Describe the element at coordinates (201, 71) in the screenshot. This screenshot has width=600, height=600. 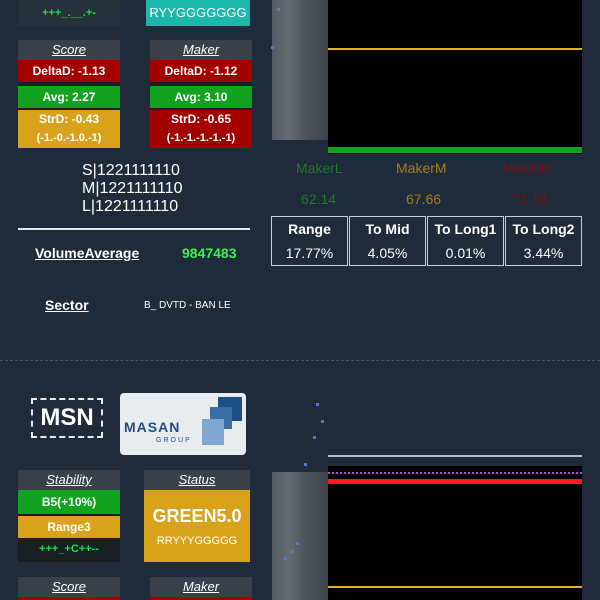
I see `maker-delta: DeltaD: -1.12` at that location.